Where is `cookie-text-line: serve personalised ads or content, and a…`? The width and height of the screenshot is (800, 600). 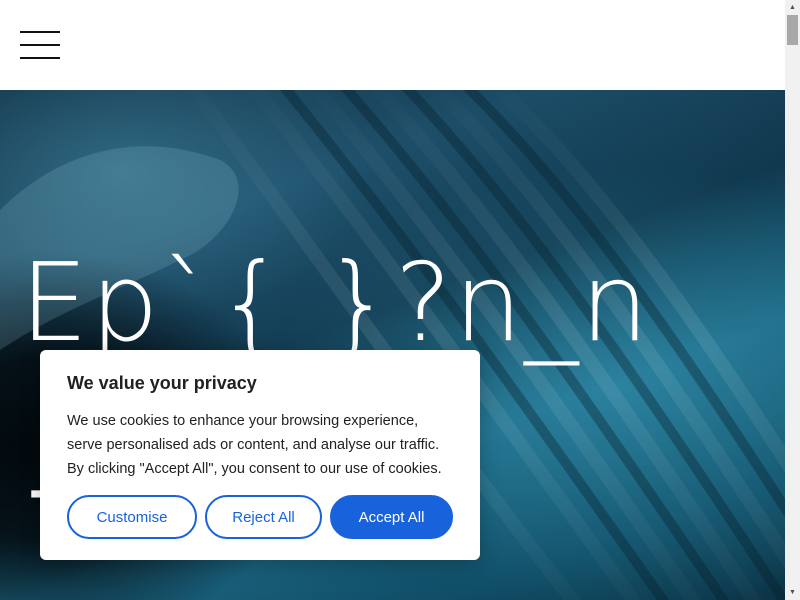 cookie-text-line: serve personalised ads or content, and a… is located at coordinates (253, 445).